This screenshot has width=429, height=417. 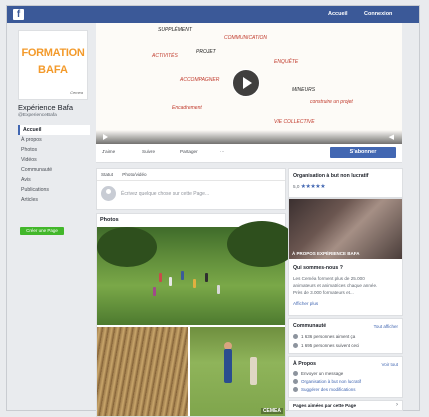 What do you see at coordinates (249, 137) in the screenshot?
I see `video-controls: ◀` at bounding box center [249, 137].